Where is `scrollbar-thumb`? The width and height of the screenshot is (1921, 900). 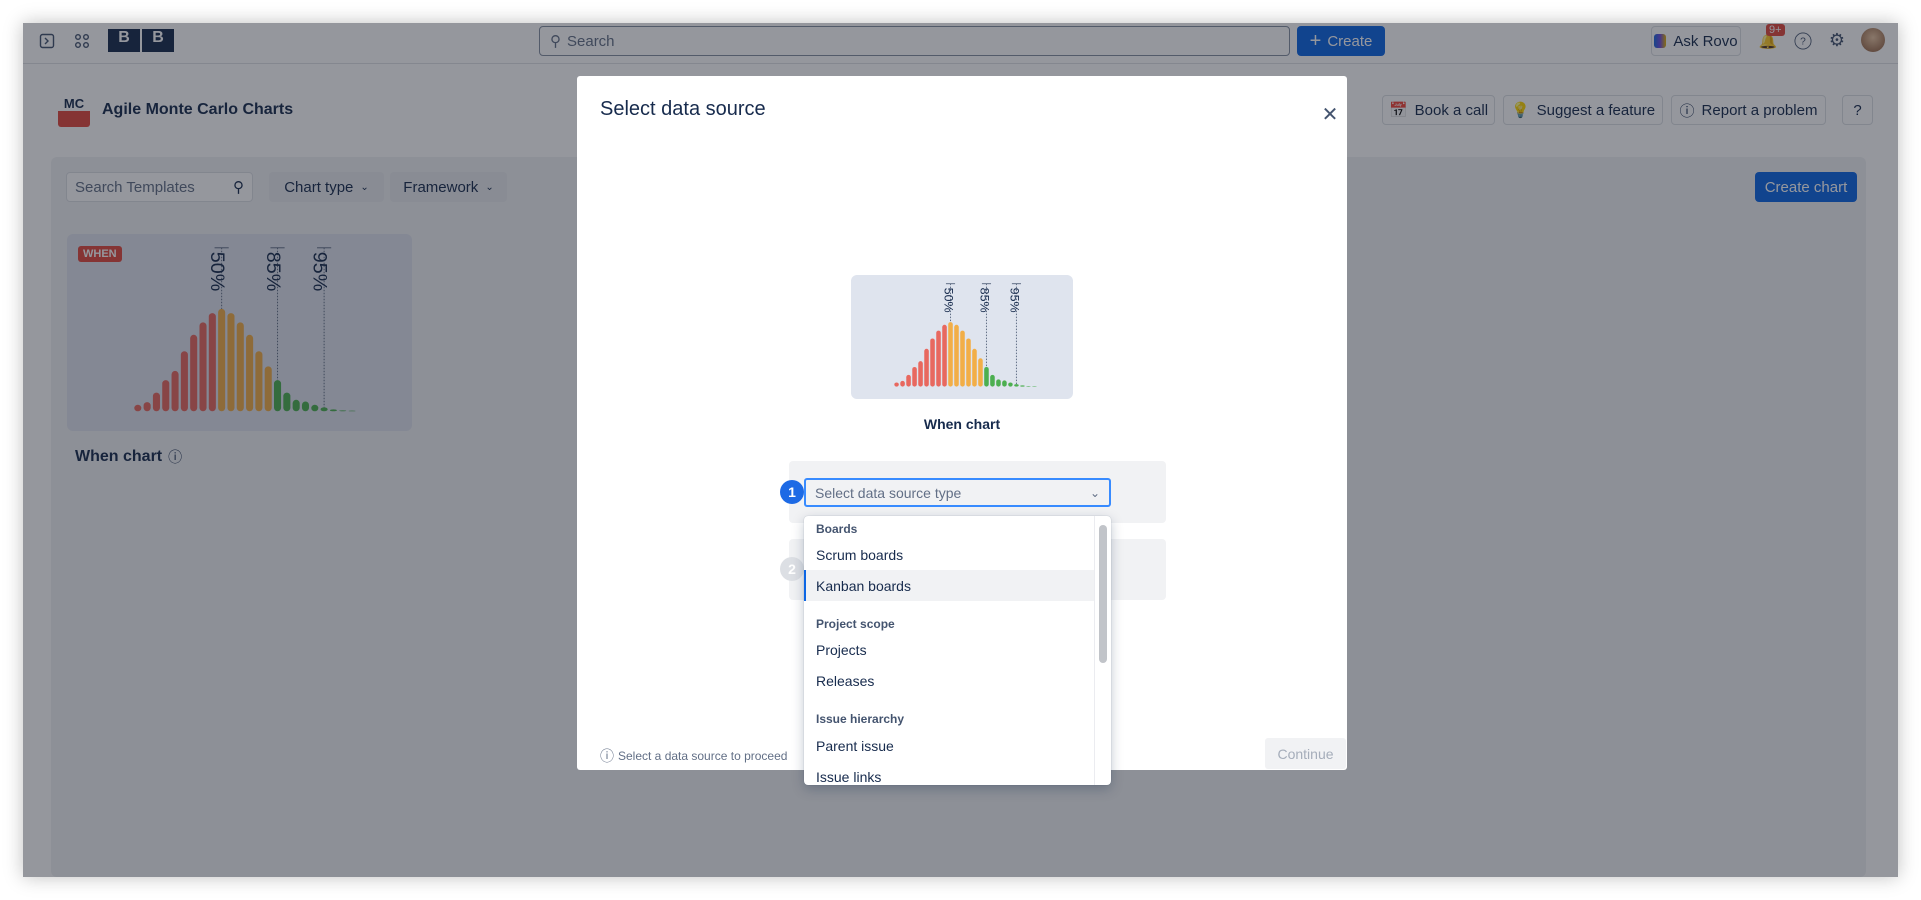 scrollbar-thumb is located at coordinates (1103, 594).